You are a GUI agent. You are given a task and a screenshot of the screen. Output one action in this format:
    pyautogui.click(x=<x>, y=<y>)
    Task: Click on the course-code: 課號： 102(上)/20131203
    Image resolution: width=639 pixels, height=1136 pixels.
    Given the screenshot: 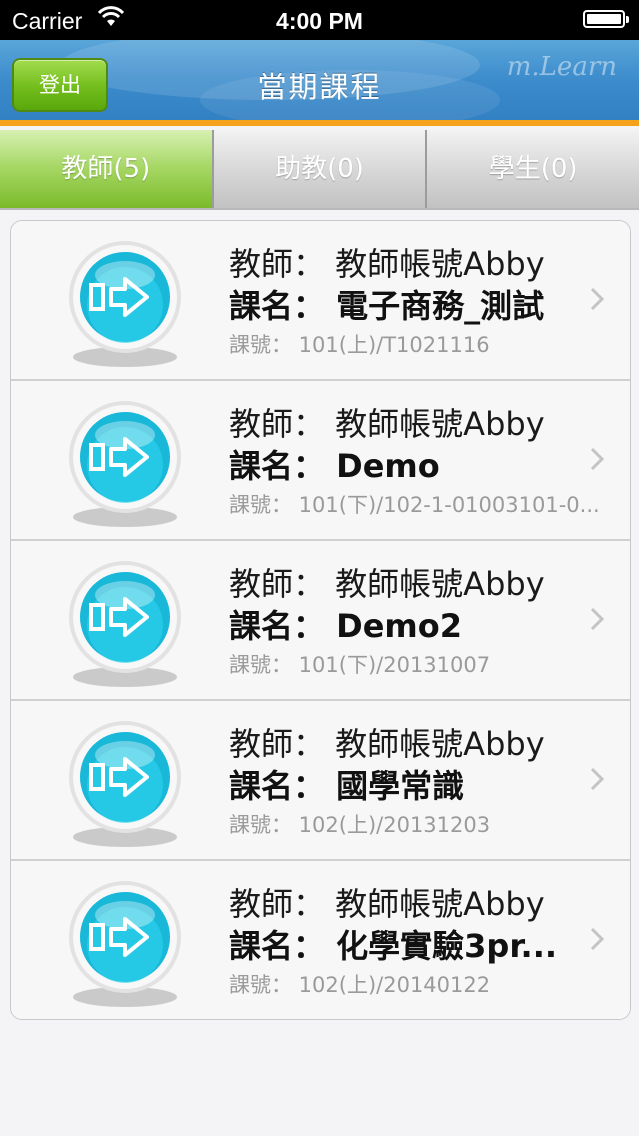 What is the action you would take?
    pyautogui.click(x=360, y=825)
    